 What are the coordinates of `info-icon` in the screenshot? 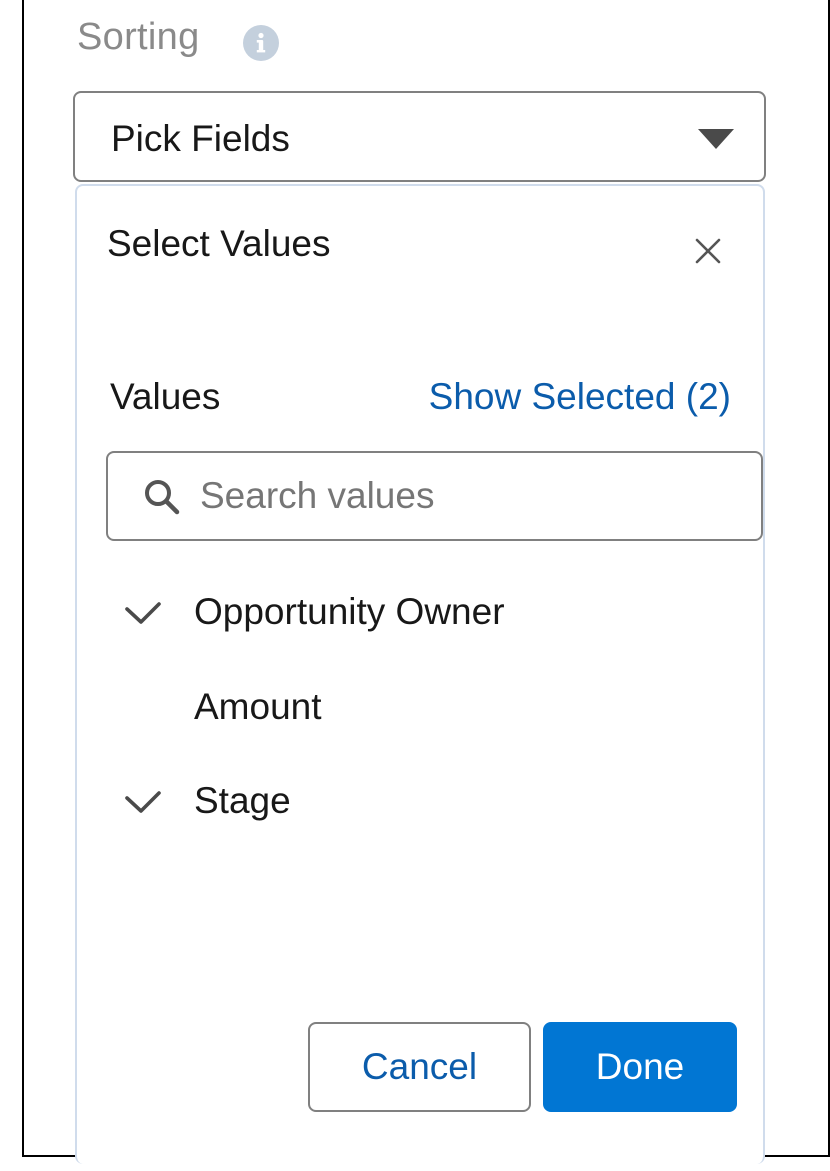 It's located at (261, 43).